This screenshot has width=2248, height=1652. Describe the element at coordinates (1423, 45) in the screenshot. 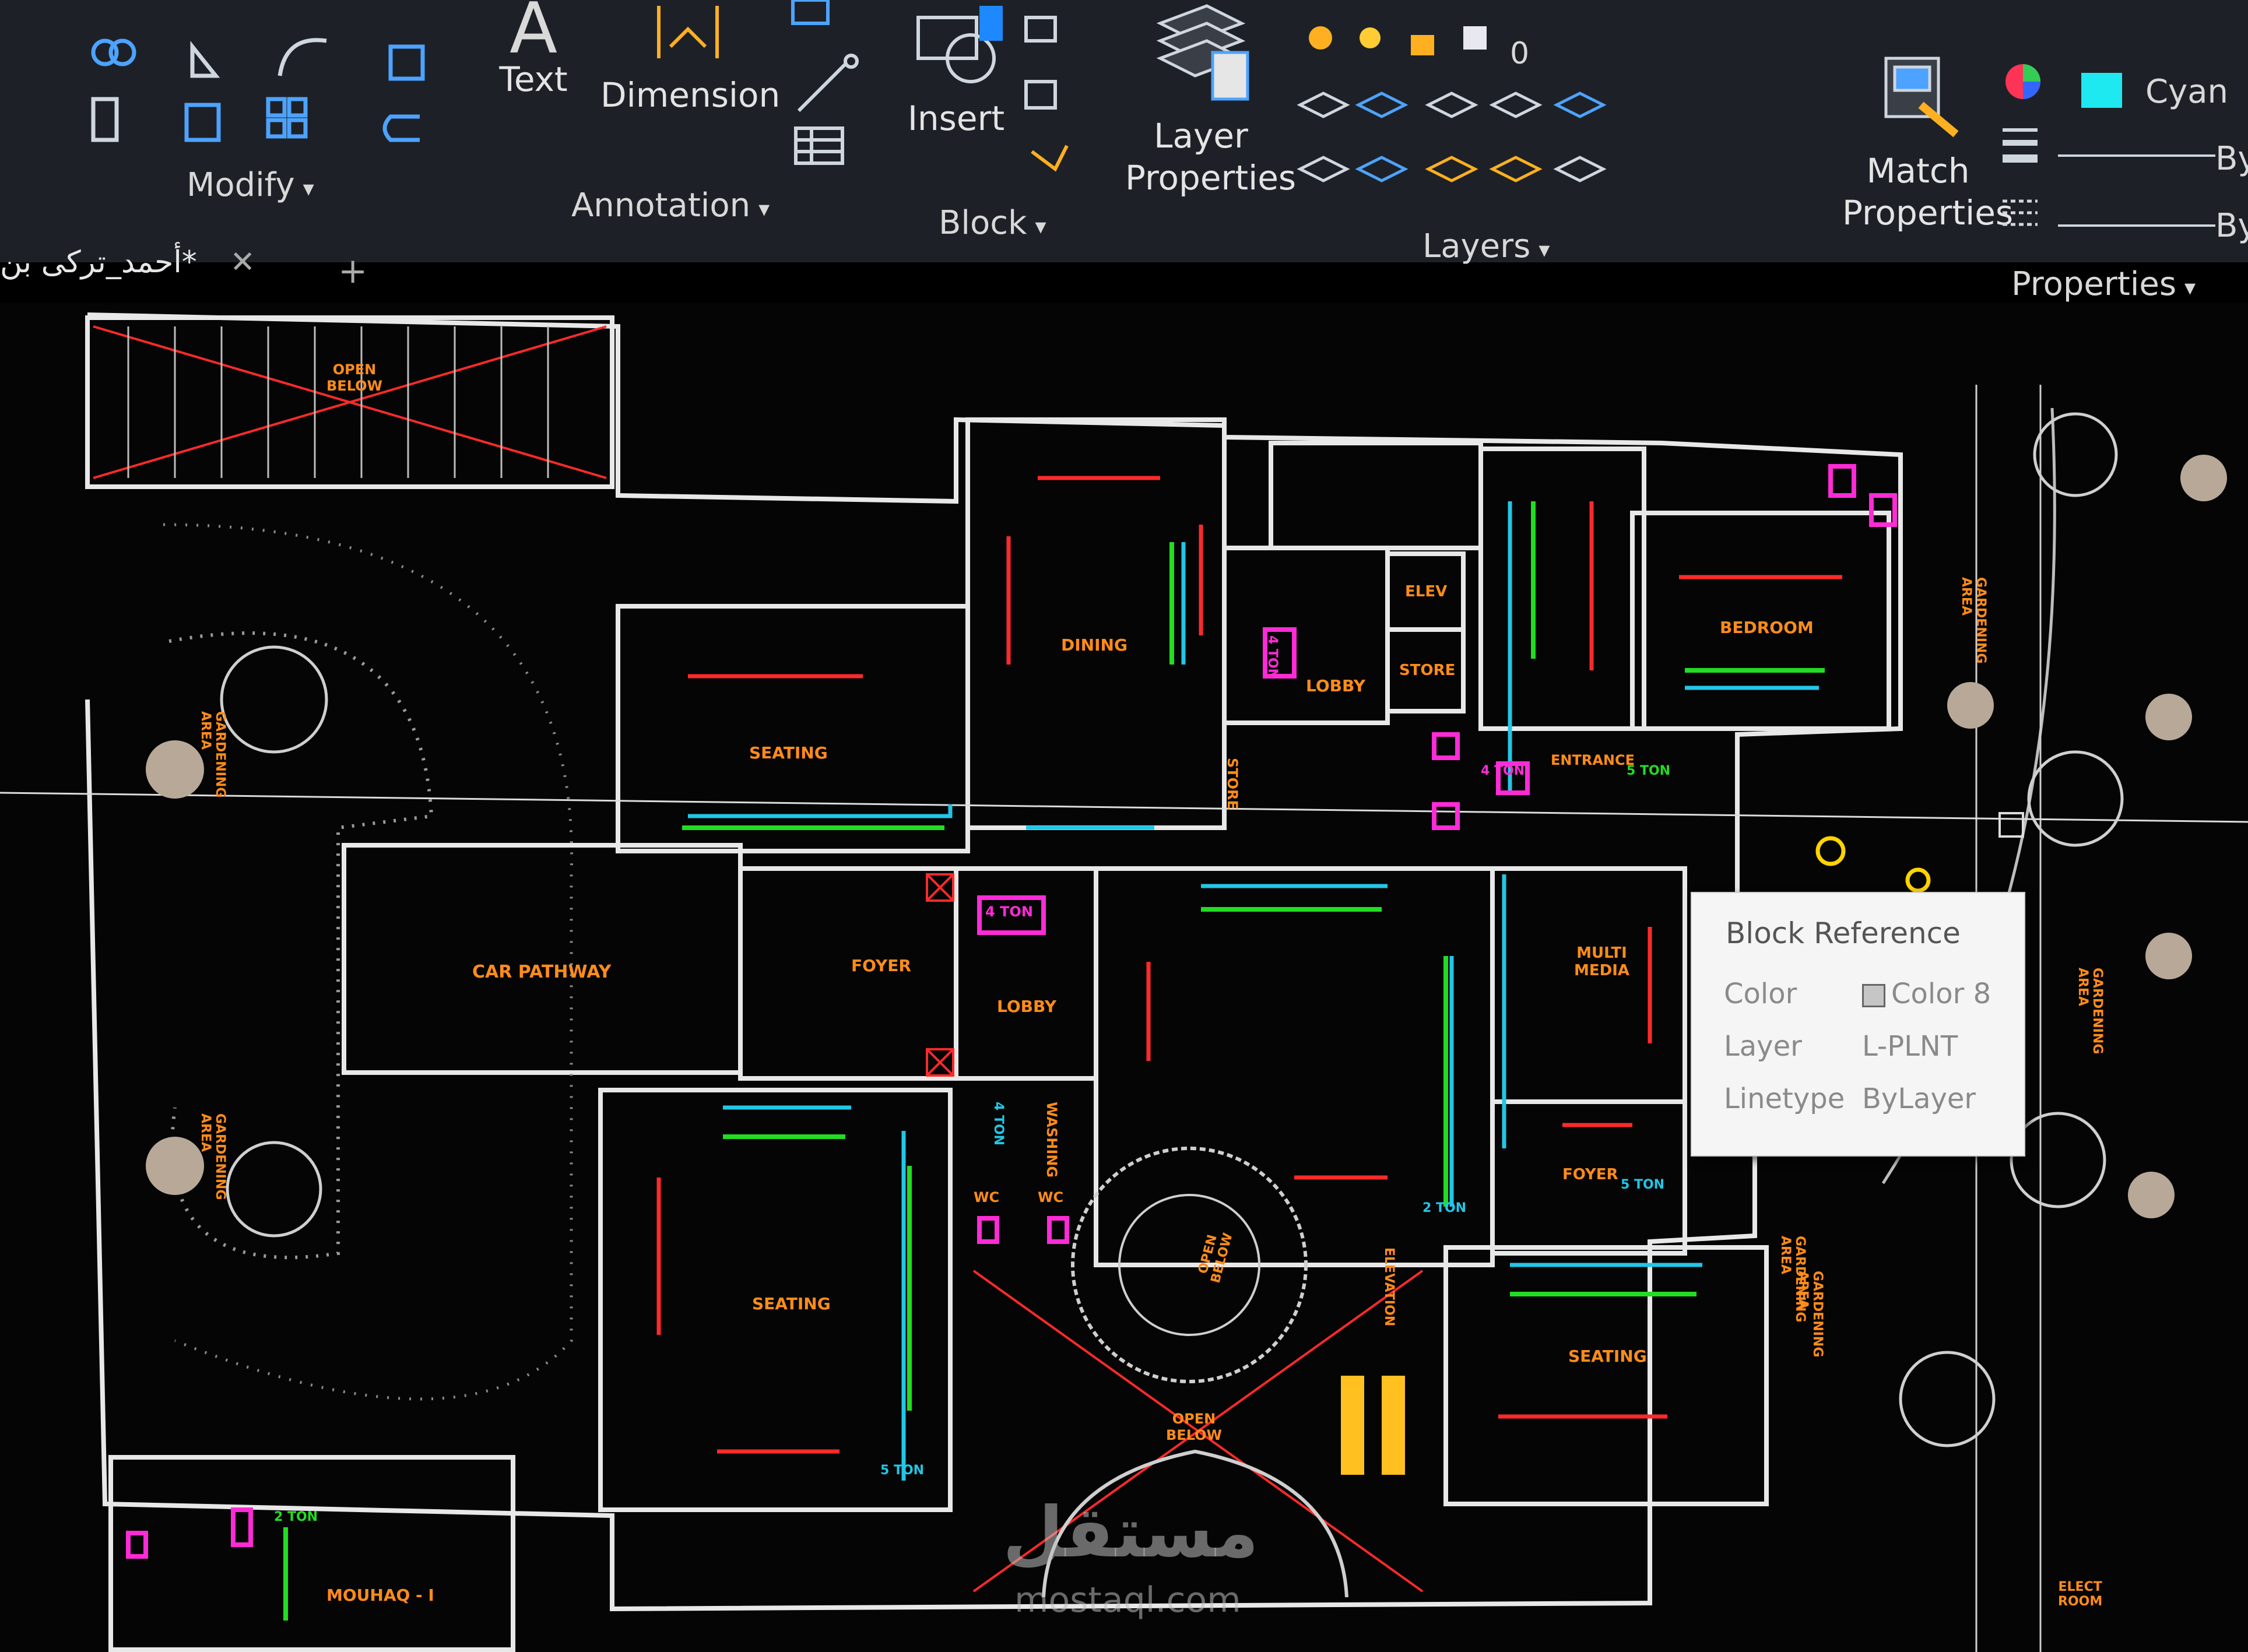

I see `lock-icon` at that location.